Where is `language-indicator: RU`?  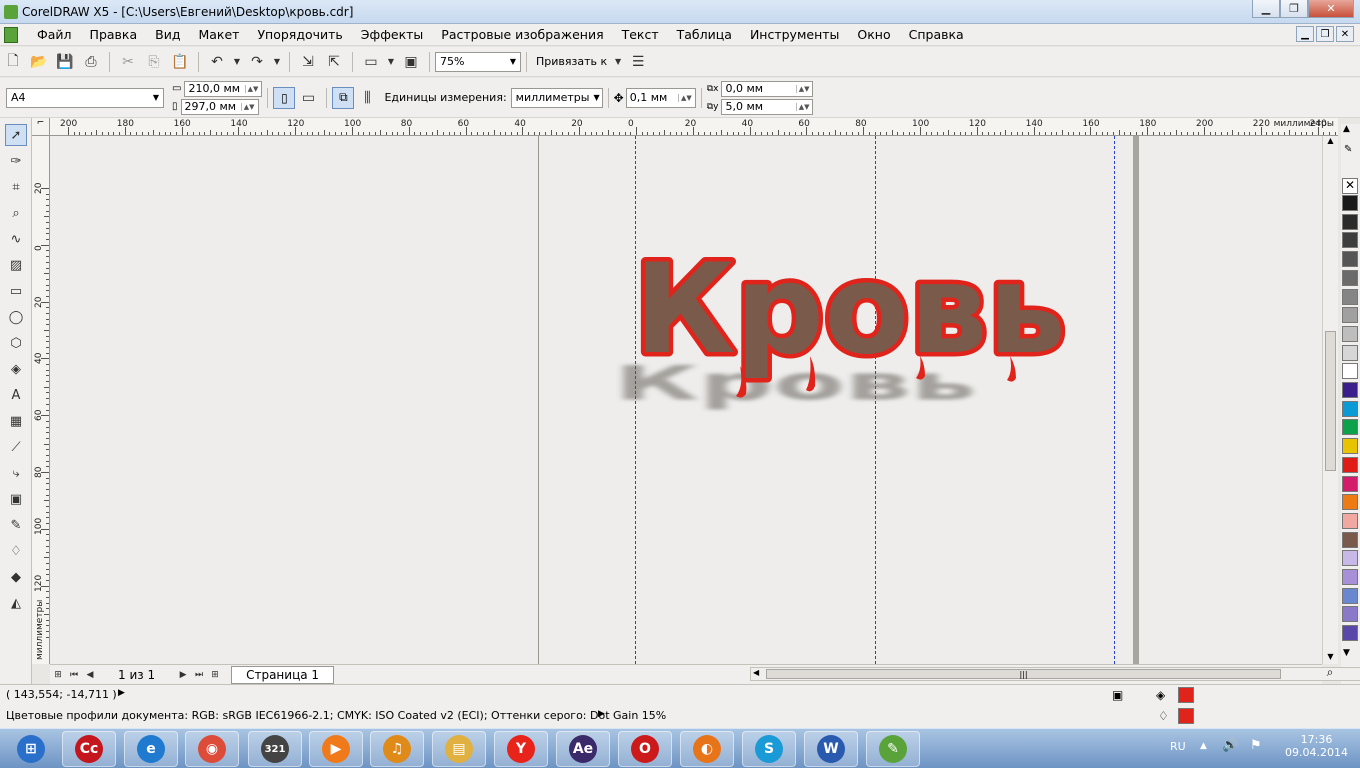
language-indicator: RU is located at coordinates (1178, 746).